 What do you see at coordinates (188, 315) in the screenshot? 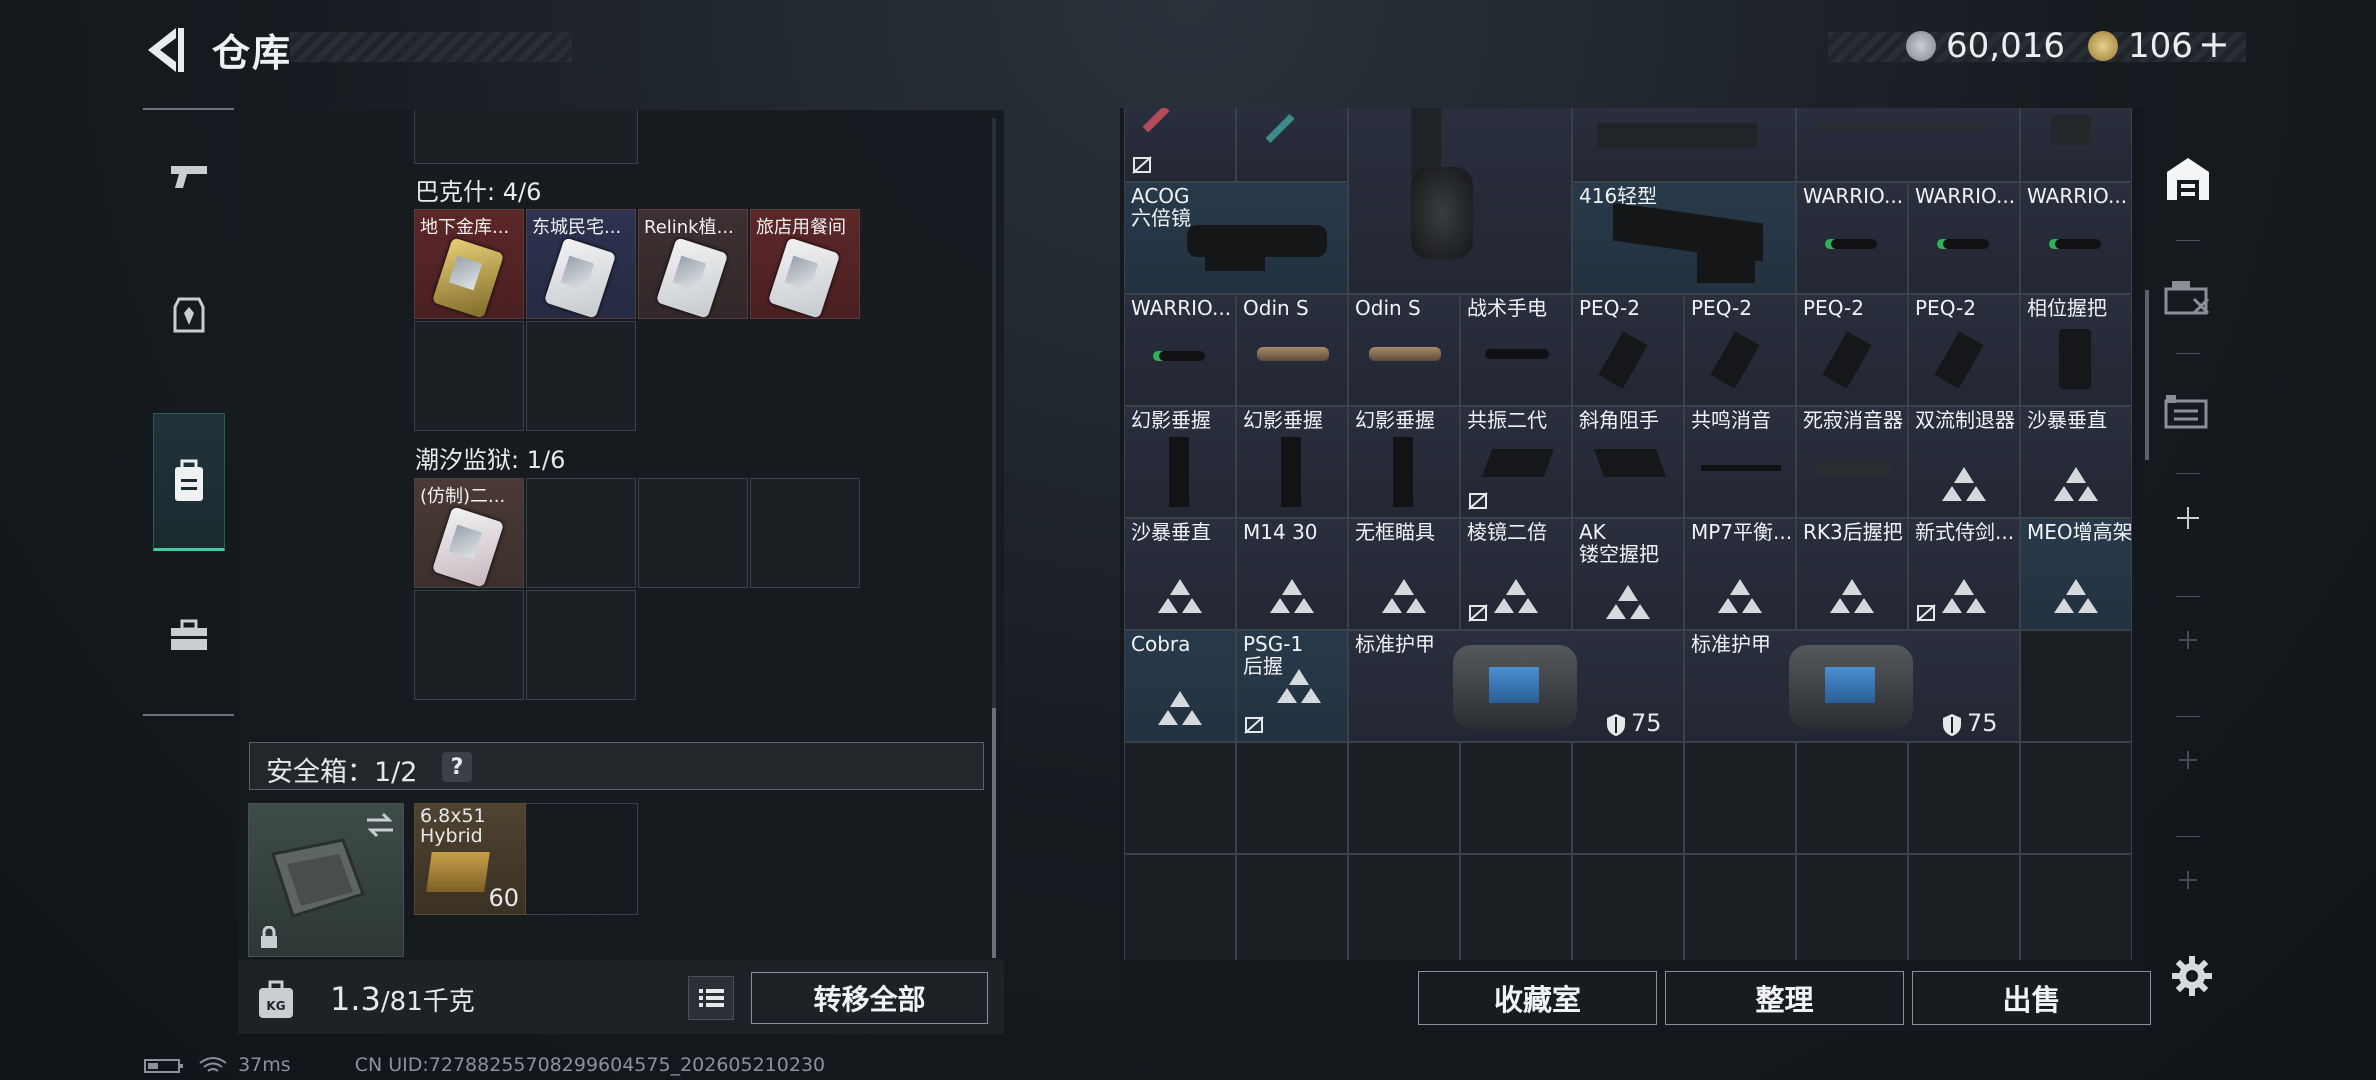
I see `nav-equipment` at bounding box center [188, 315].